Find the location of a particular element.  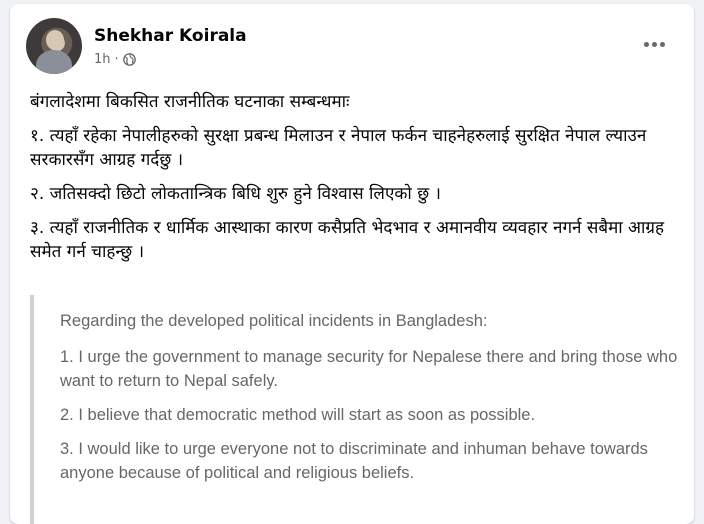

post-time: 1h is located at coordinates (102, 59).